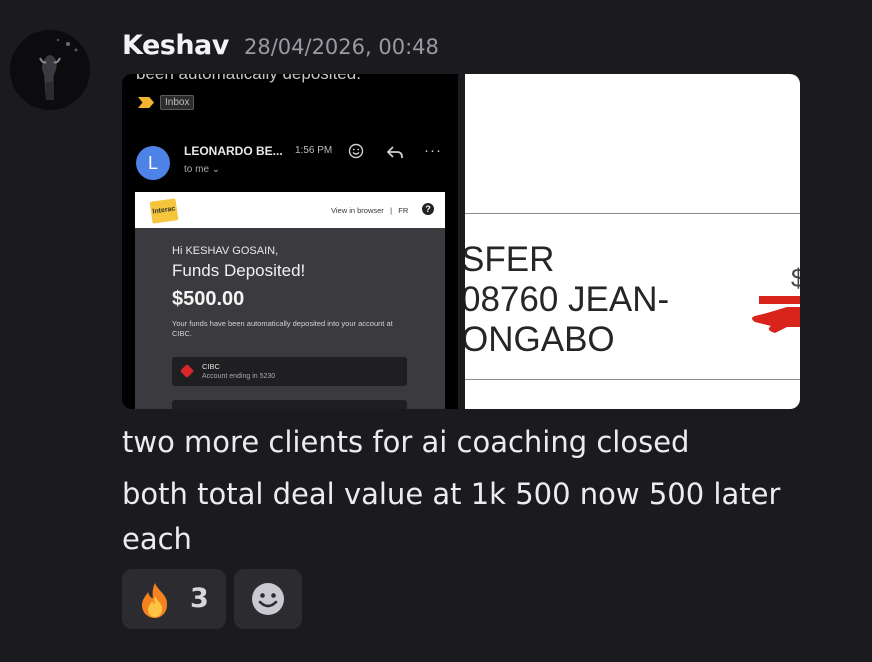 This screenshot has height=662, width=872. Describe the element at coordinates (433, 150) in the screenshot. I see `more-options-icon: ···` at that location.